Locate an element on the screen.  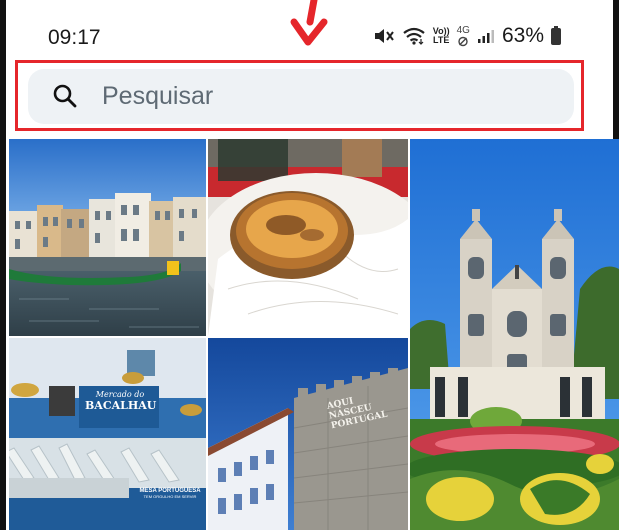
wifi-icon is located at coordinates (414, 36).